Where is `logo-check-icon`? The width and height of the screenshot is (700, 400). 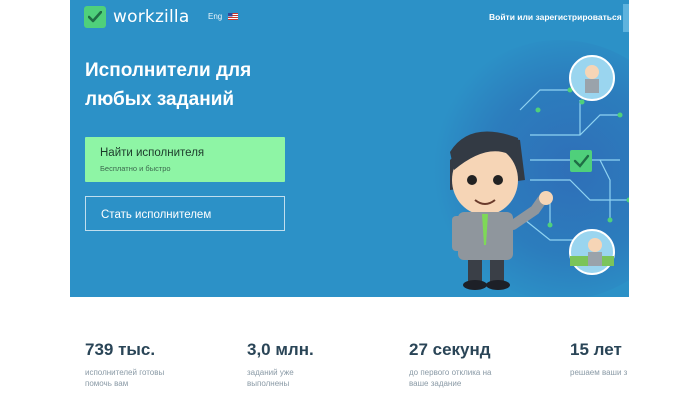 logo-check-icon is located at coordinates (95, 17).